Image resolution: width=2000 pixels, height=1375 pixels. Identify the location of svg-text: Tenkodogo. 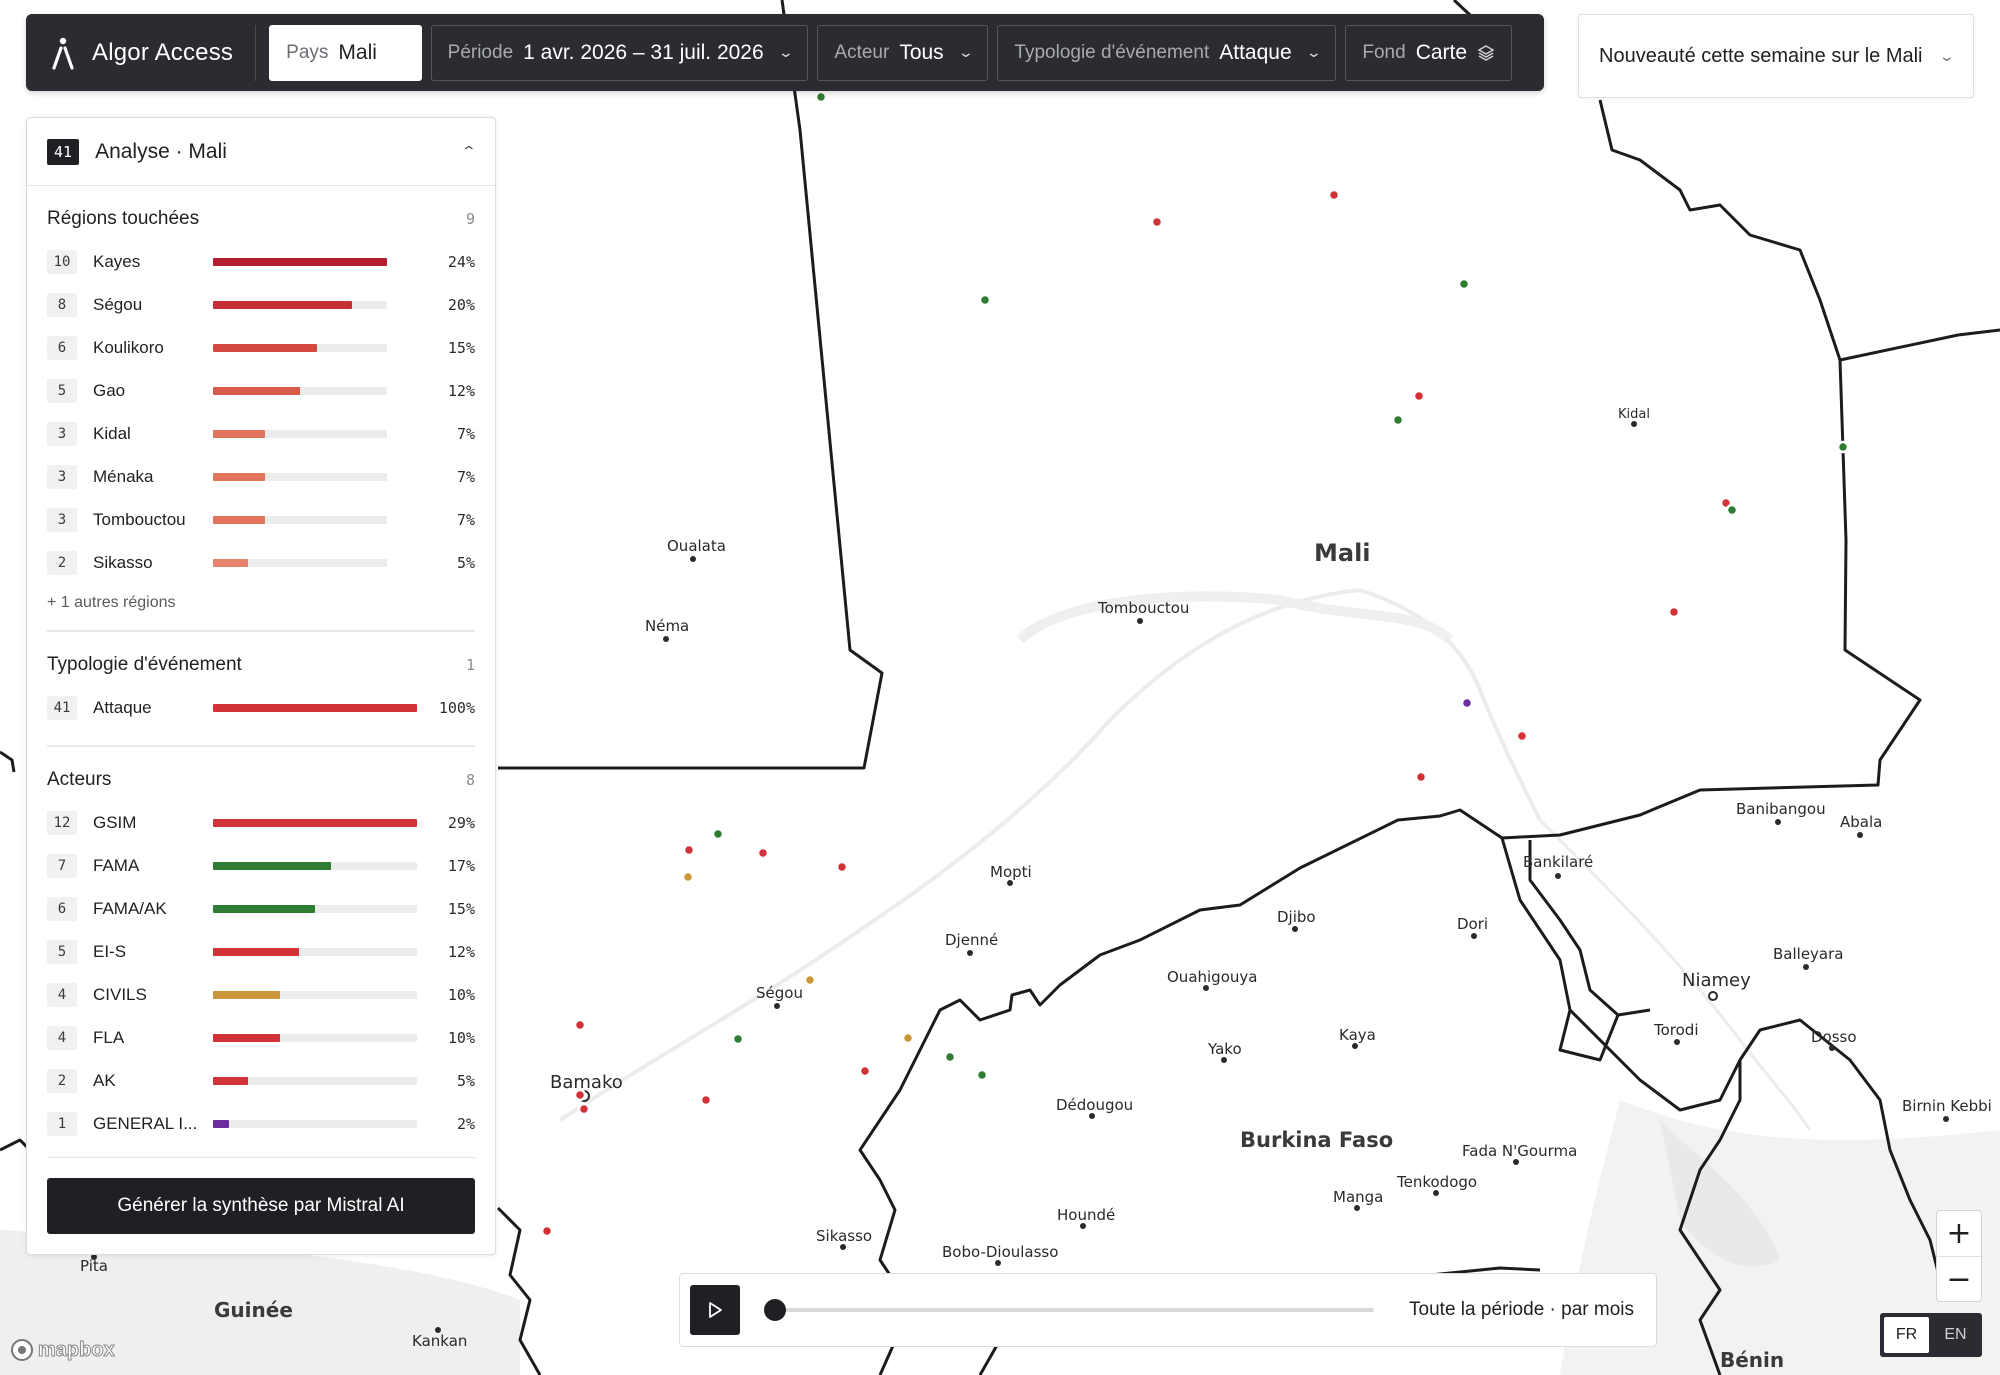
(1436, 1182).